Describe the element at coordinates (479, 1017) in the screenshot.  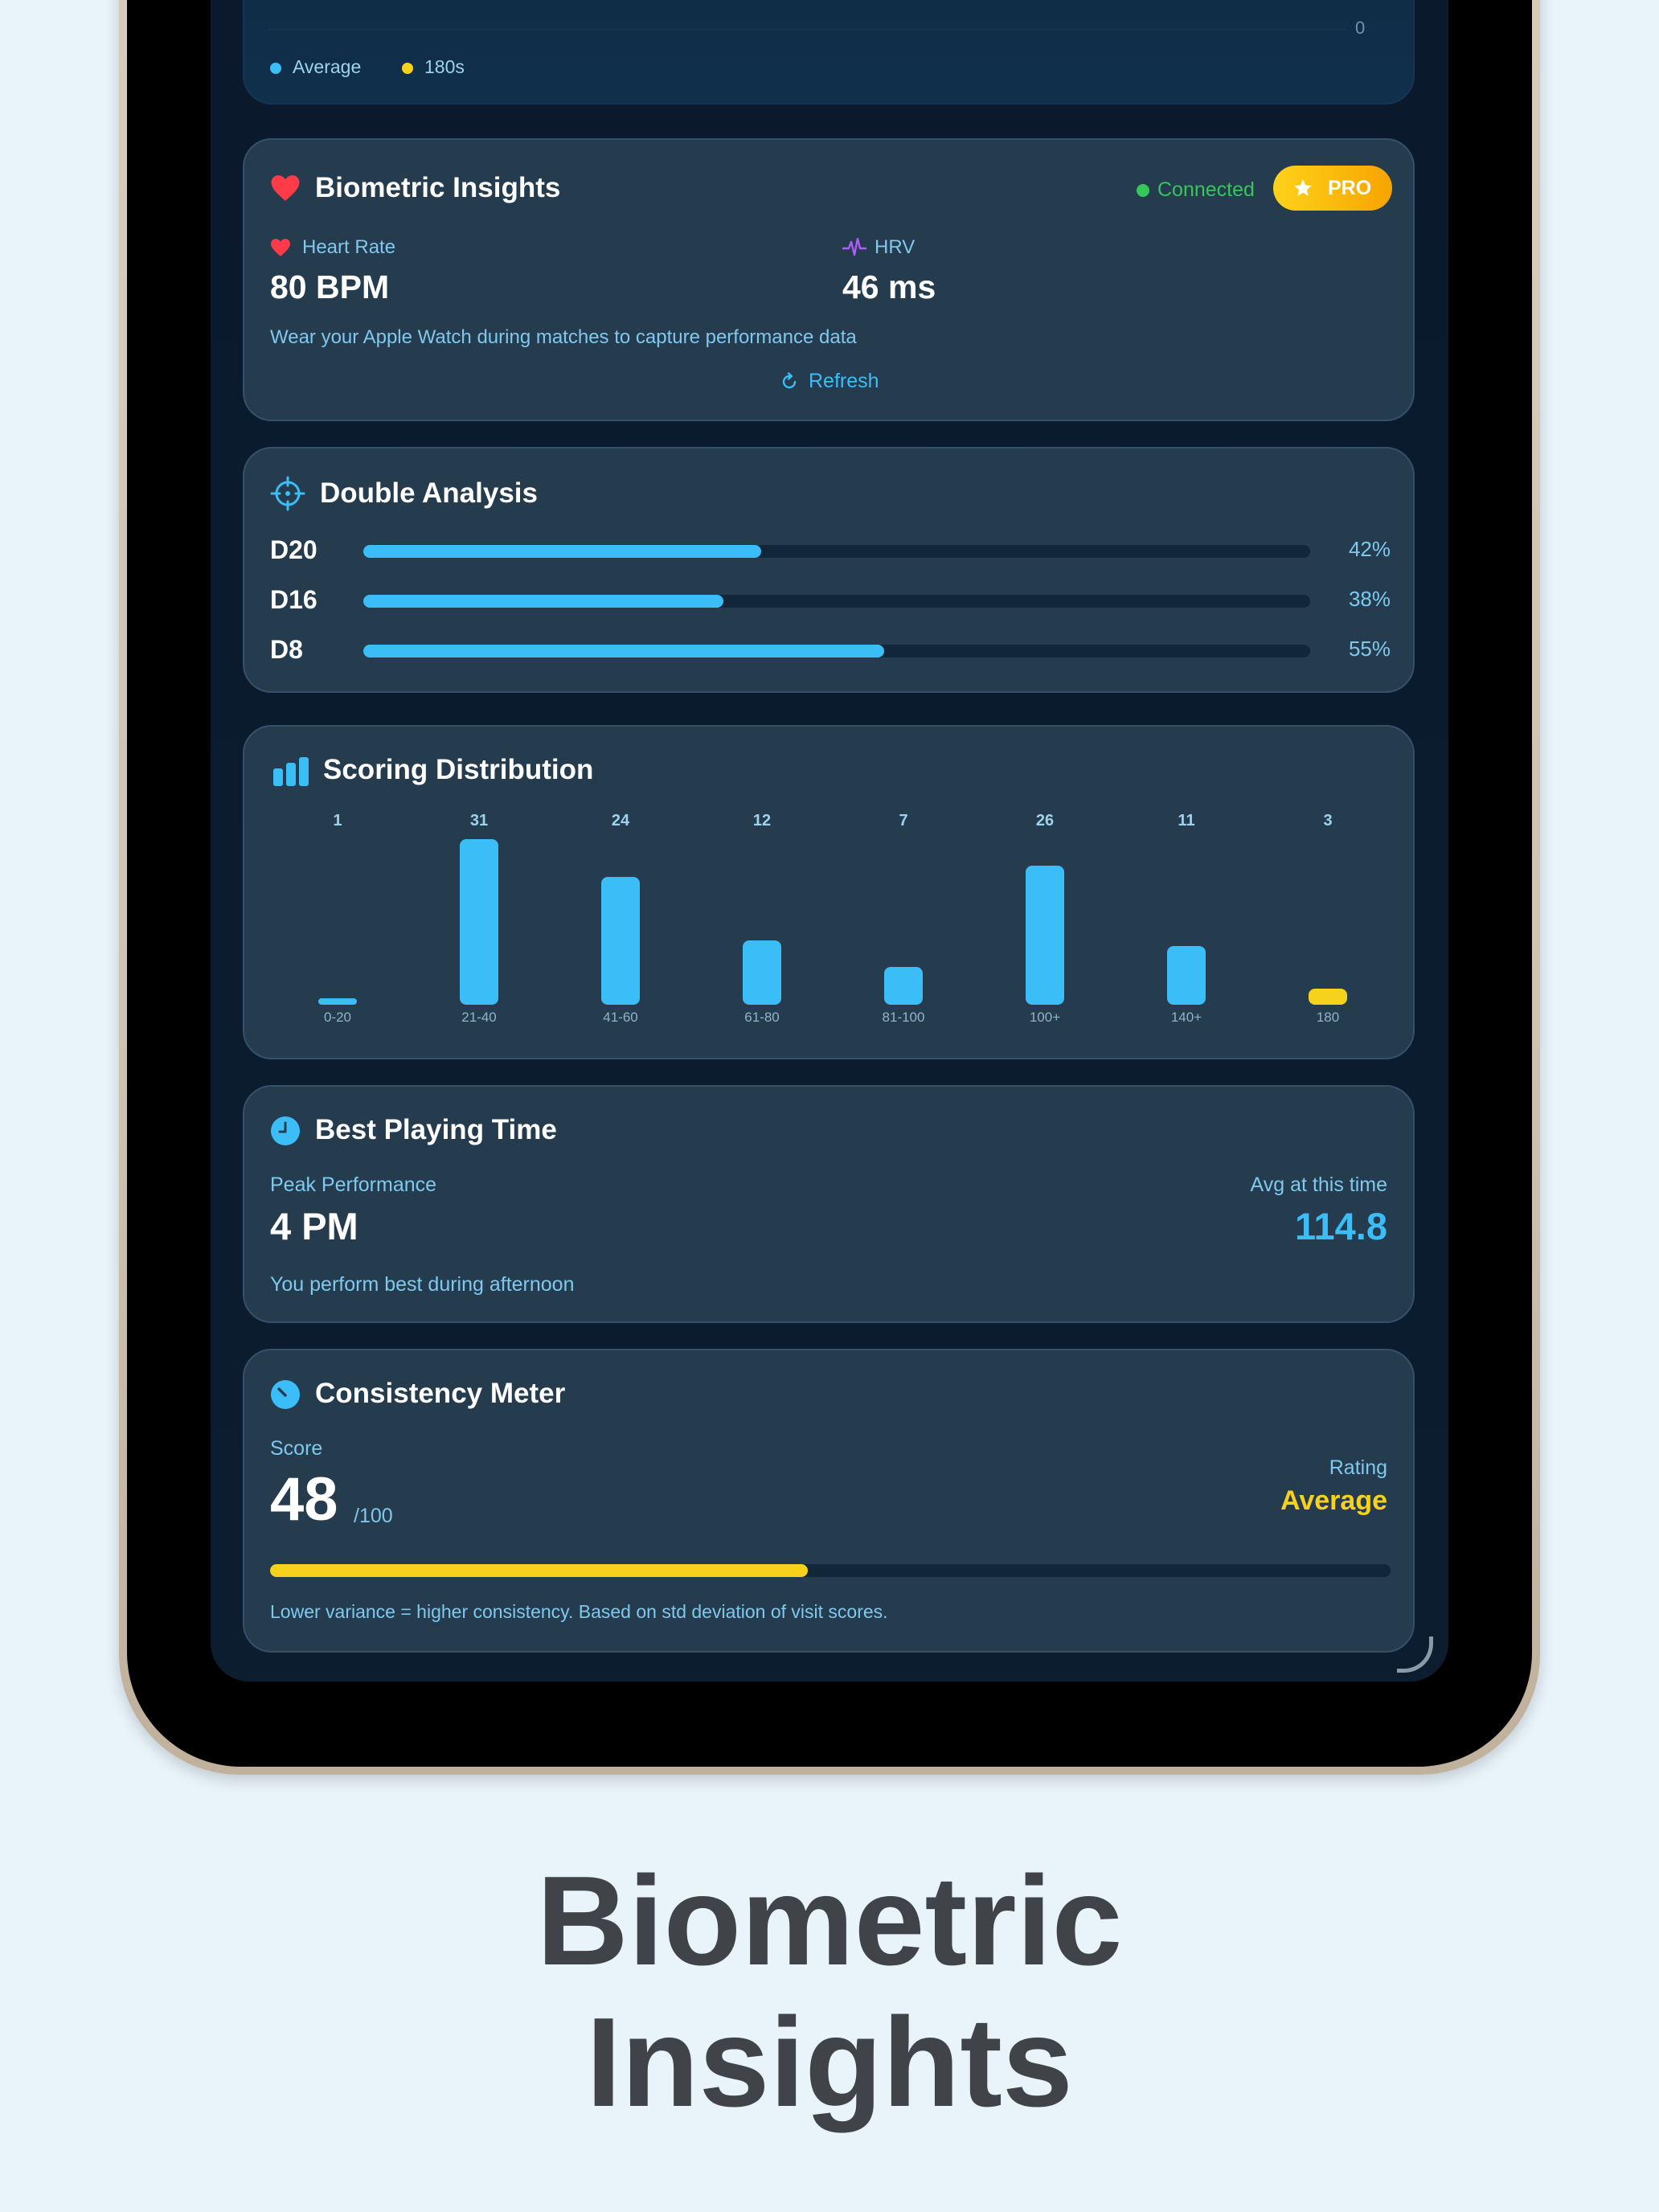
I see `category-label: 21-40` at that location.